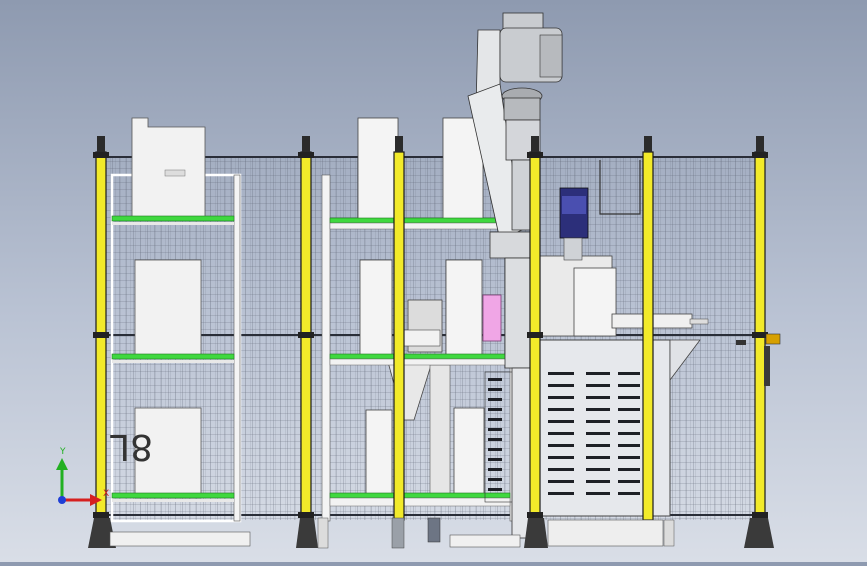  What do you see at coordinates (106, 494) in the screenshot?
I see `axis-x-label: X` at bounding box center [106, 494].